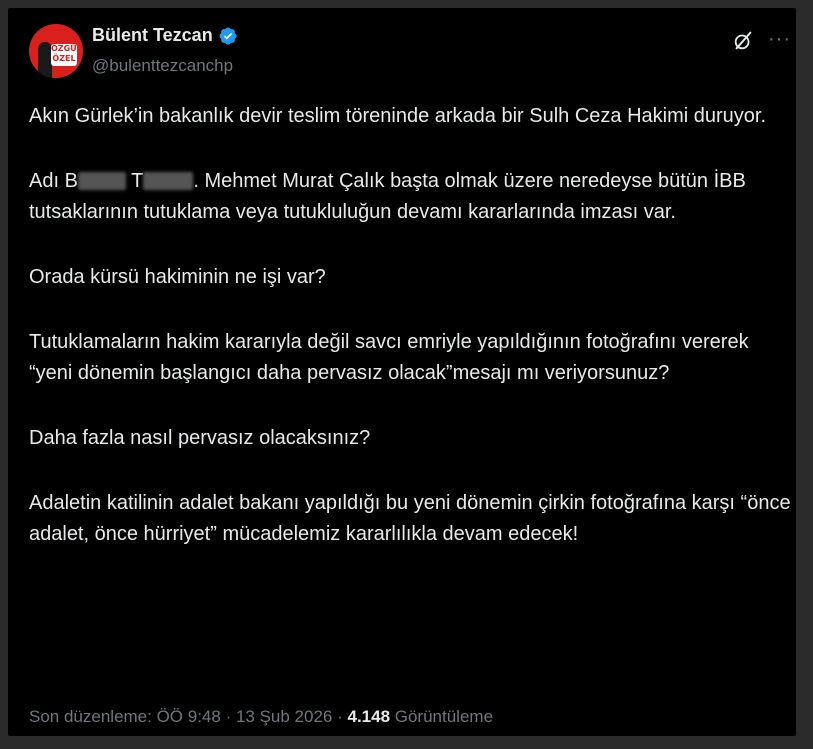  Describe the element at coordinates (45, 60) in the screenshot. I see `avatar-figure` at that location.